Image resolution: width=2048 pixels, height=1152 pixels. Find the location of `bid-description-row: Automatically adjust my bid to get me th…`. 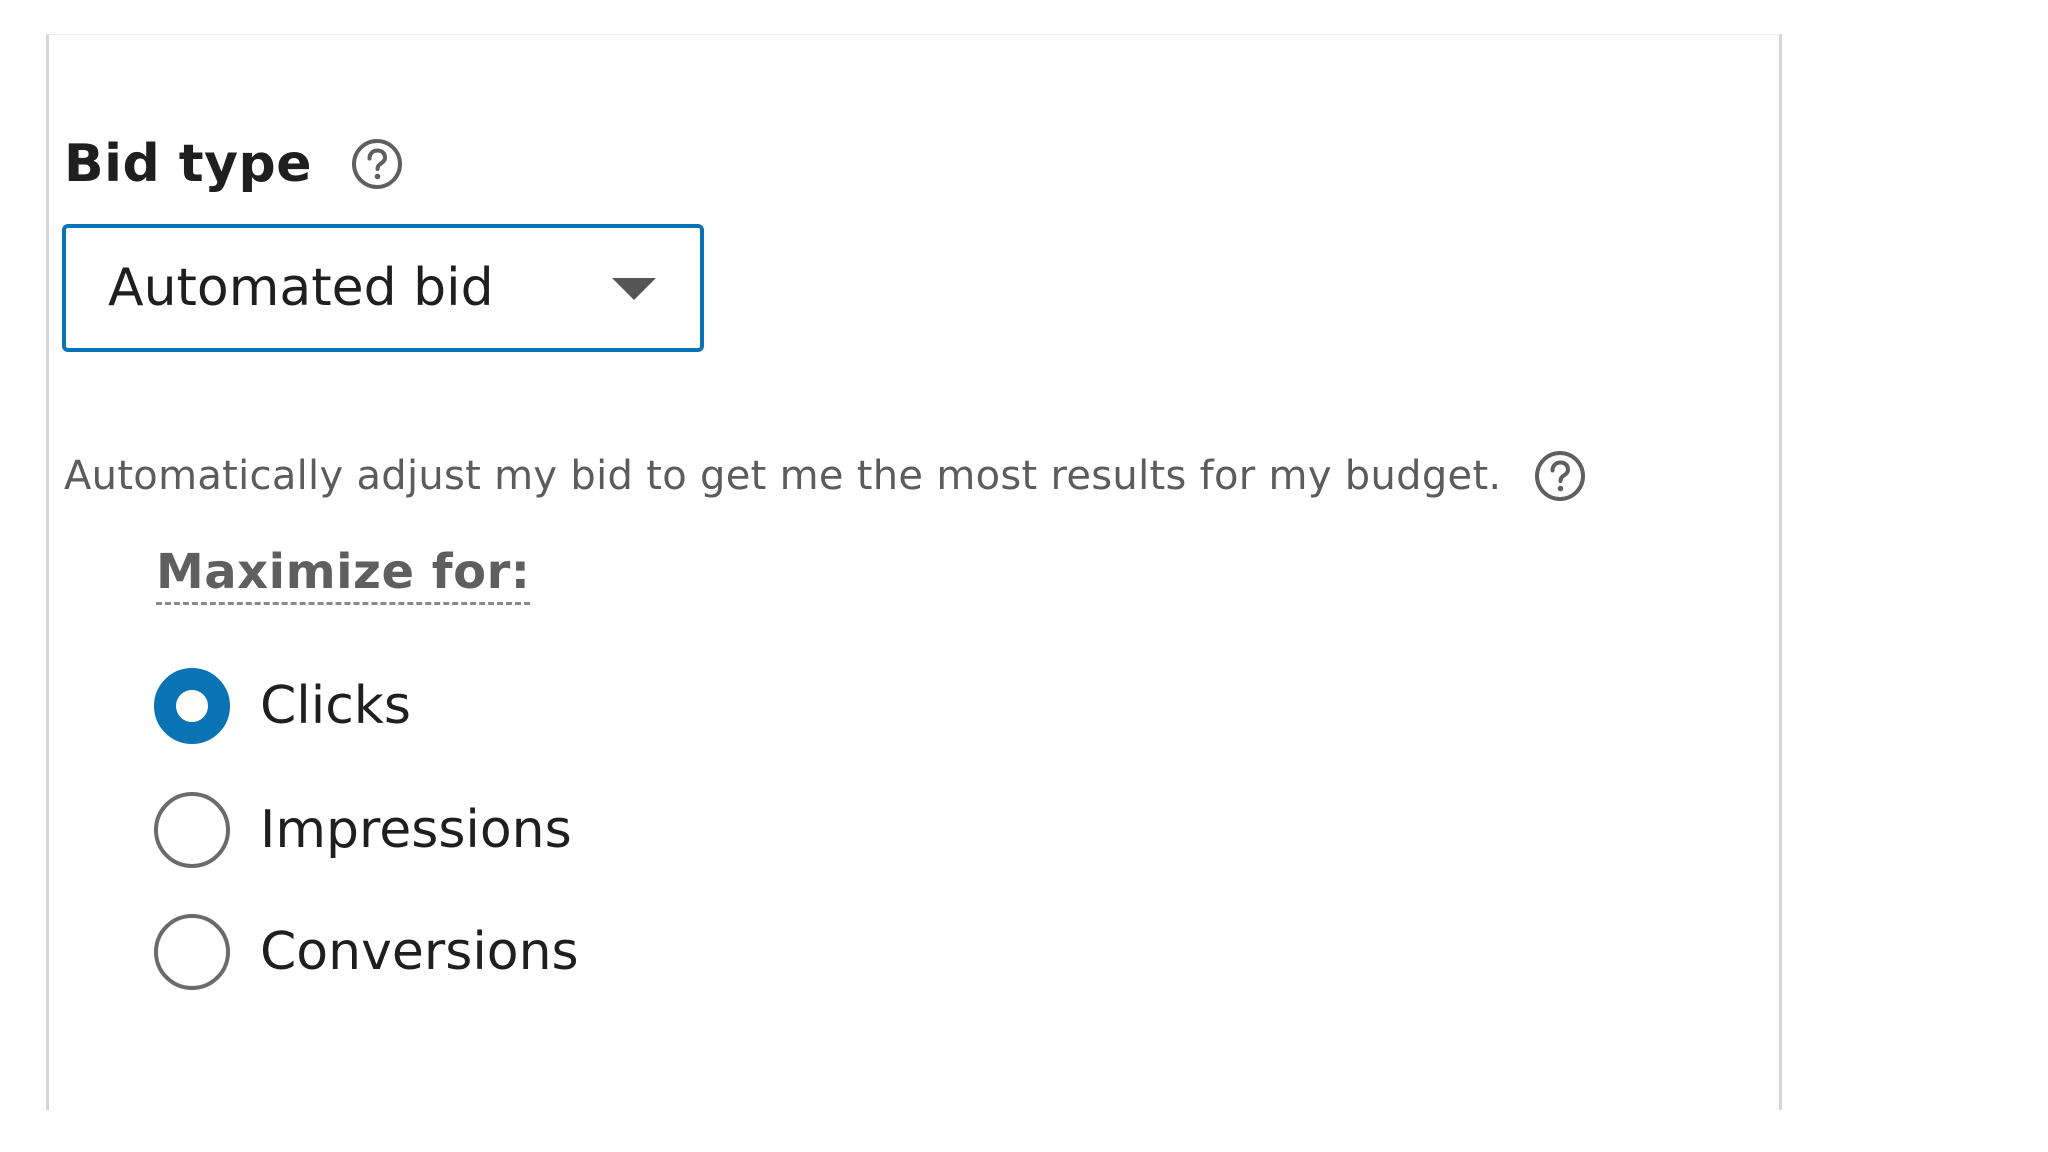

bid-description-row: Automatically adjust my bid to get me th… is located at coordinates (825, 476).